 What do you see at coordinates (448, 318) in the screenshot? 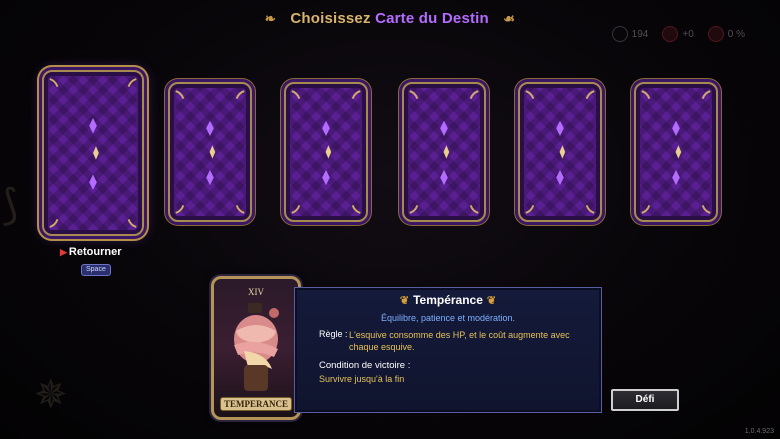
I see `card-subtitle: Équilibre, patience et modération.` at bounding box center [448, 318].